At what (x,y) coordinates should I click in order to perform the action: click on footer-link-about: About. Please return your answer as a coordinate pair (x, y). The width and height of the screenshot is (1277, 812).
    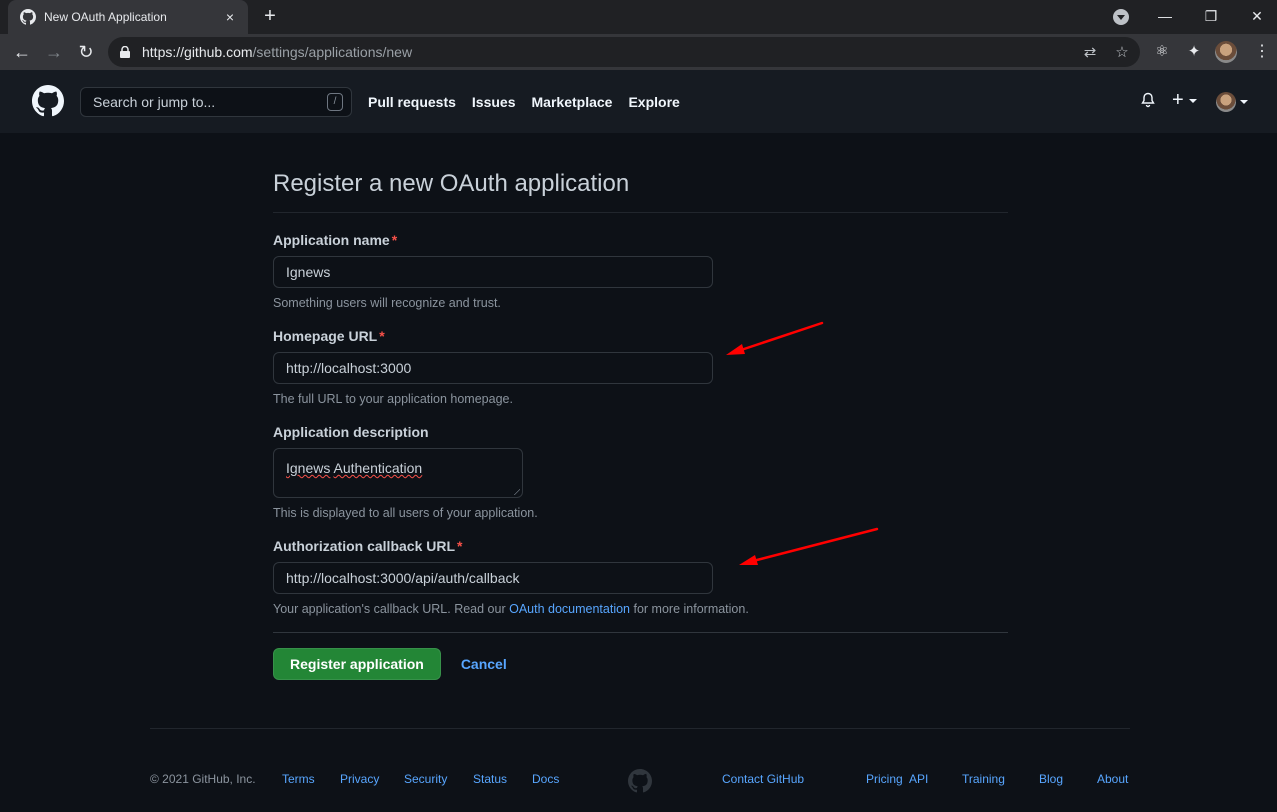
    Looking at the image, I should click on (1112, 779).